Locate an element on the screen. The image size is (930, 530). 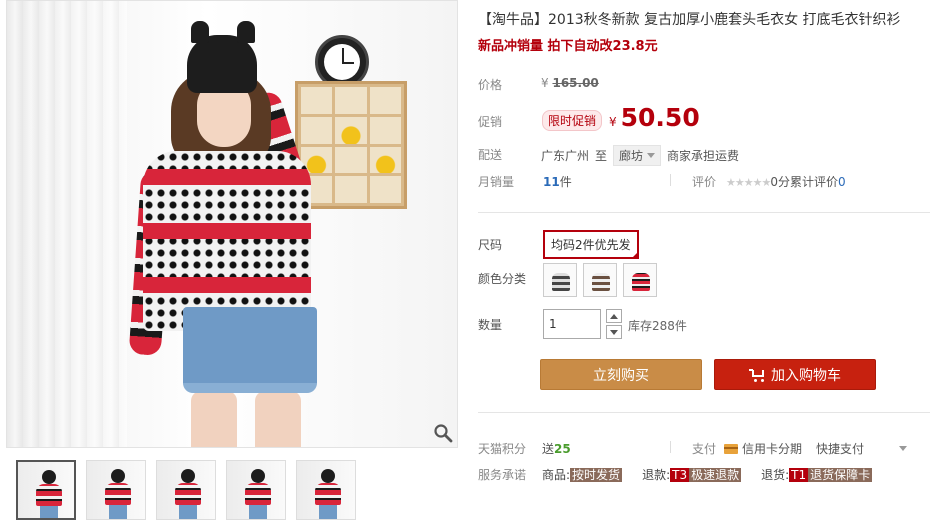
promo-price-value: 50.50 is located at coordinates (660, 117).